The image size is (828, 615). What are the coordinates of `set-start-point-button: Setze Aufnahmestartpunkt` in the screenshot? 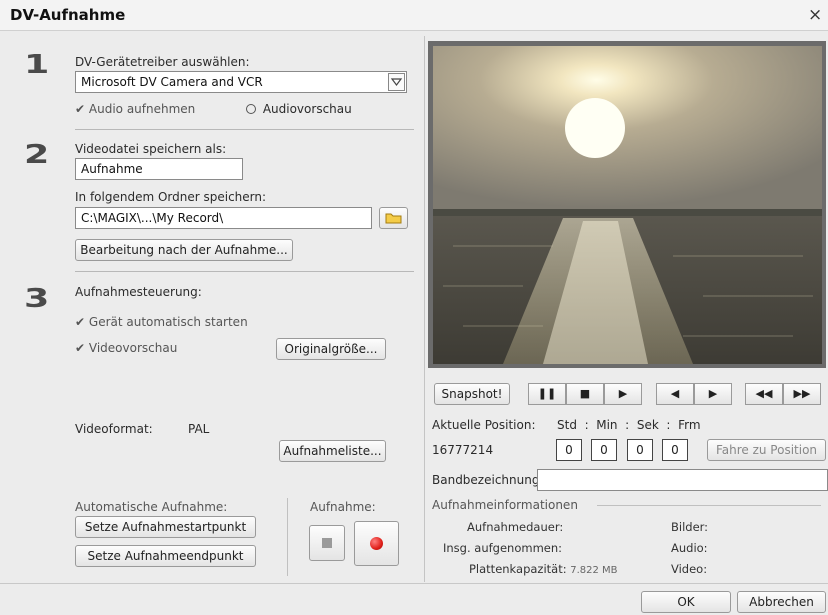 It's located at (165, 527).